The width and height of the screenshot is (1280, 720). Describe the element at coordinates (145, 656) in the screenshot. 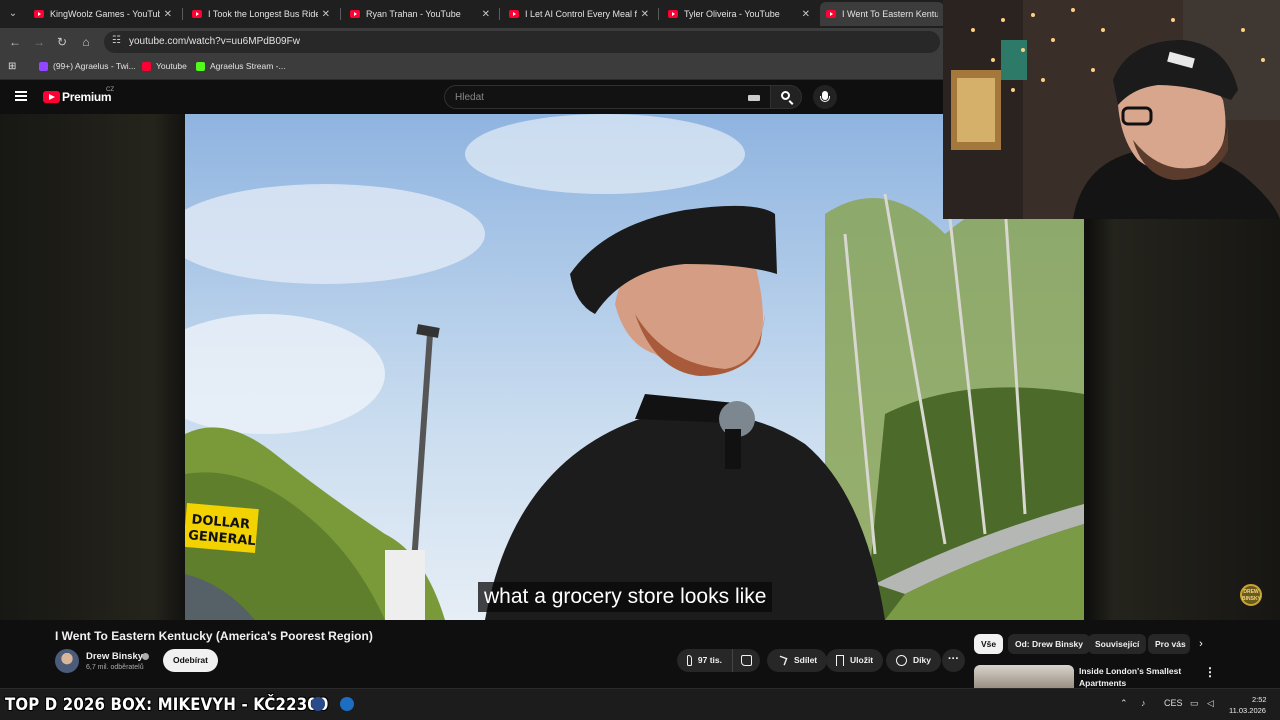

I see `verified-badge-icon` at that location.